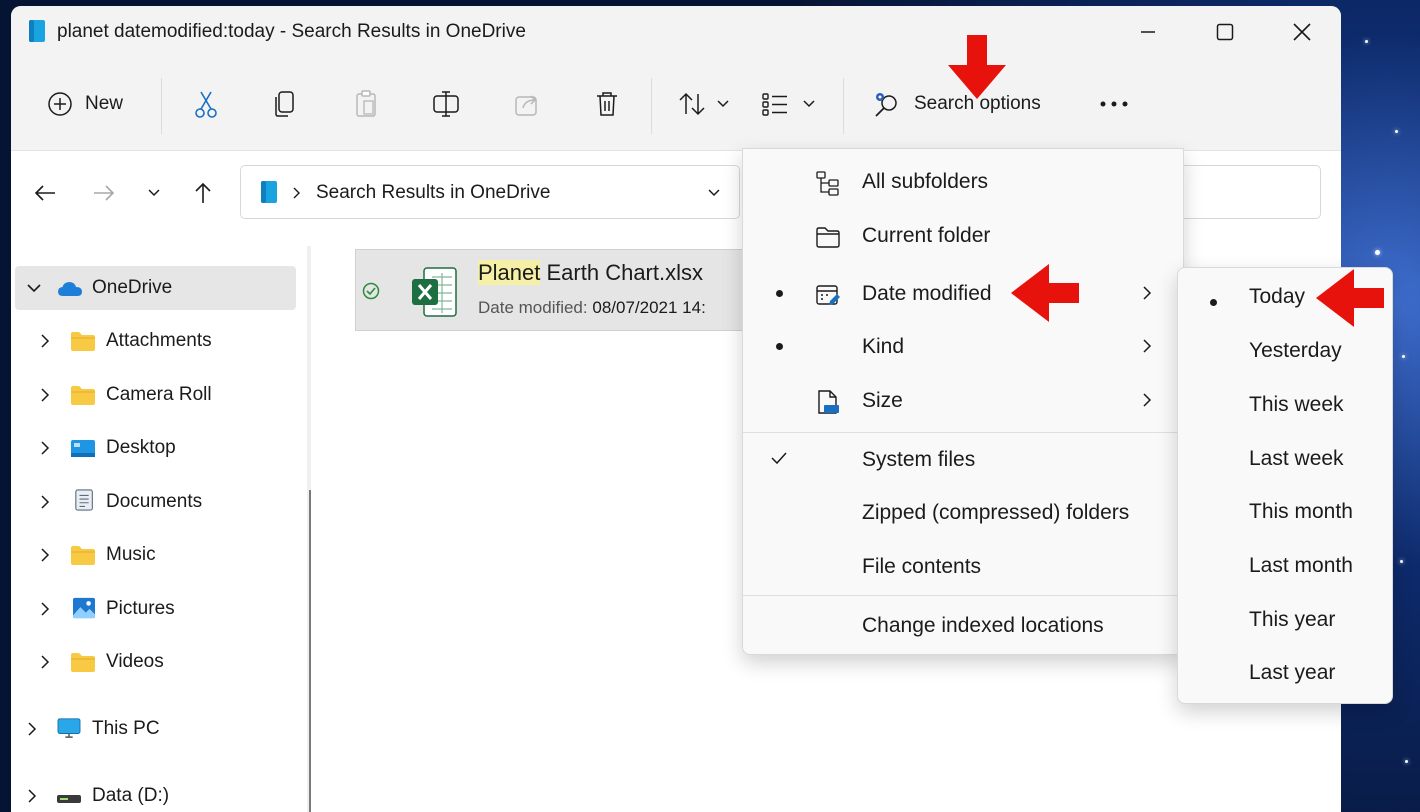 The width and height of the screenshot is (1420, 812). Describe the element at coordinates (156, 448) in the screenshot. I see `sidebar-item-desktop: Desktop` at that location.